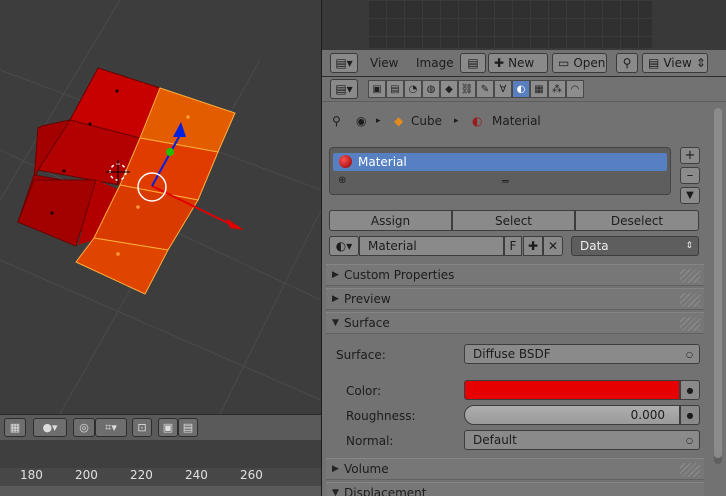  What do you see at coordinates (654, 63) in the screenshot?
I see `view-mode-icon: ▤` at bounding box center [654, 63].